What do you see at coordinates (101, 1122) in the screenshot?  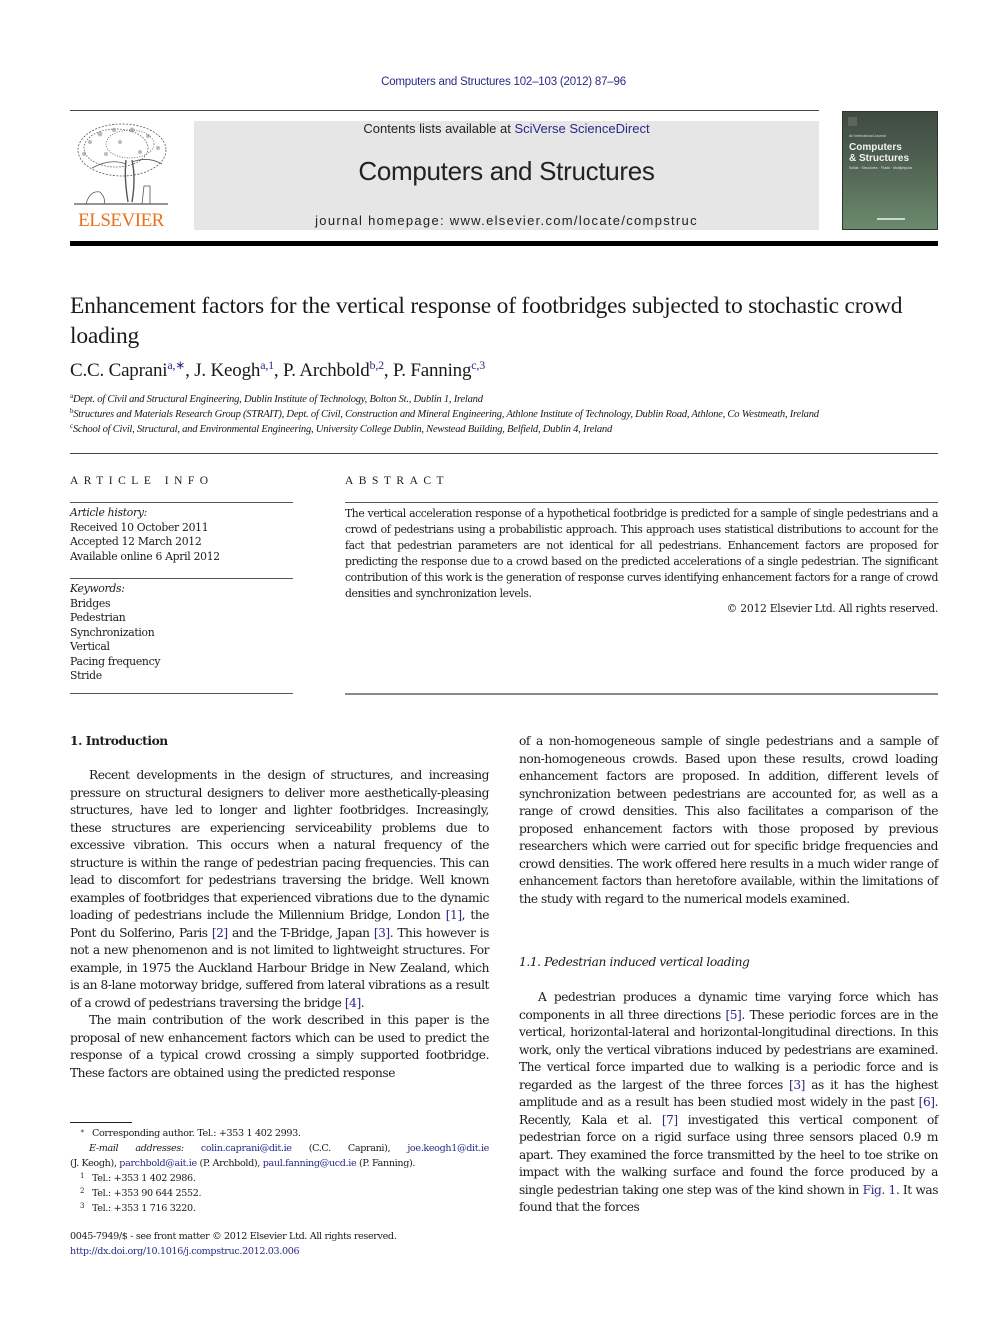 I see `footnote-rule` at bounding box center [101, 1122].